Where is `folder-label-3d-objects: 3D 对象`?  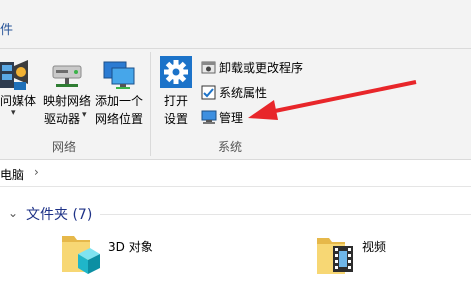
folder-label-3d-objects: 3D 对象 is located at coordinates (130, 246).